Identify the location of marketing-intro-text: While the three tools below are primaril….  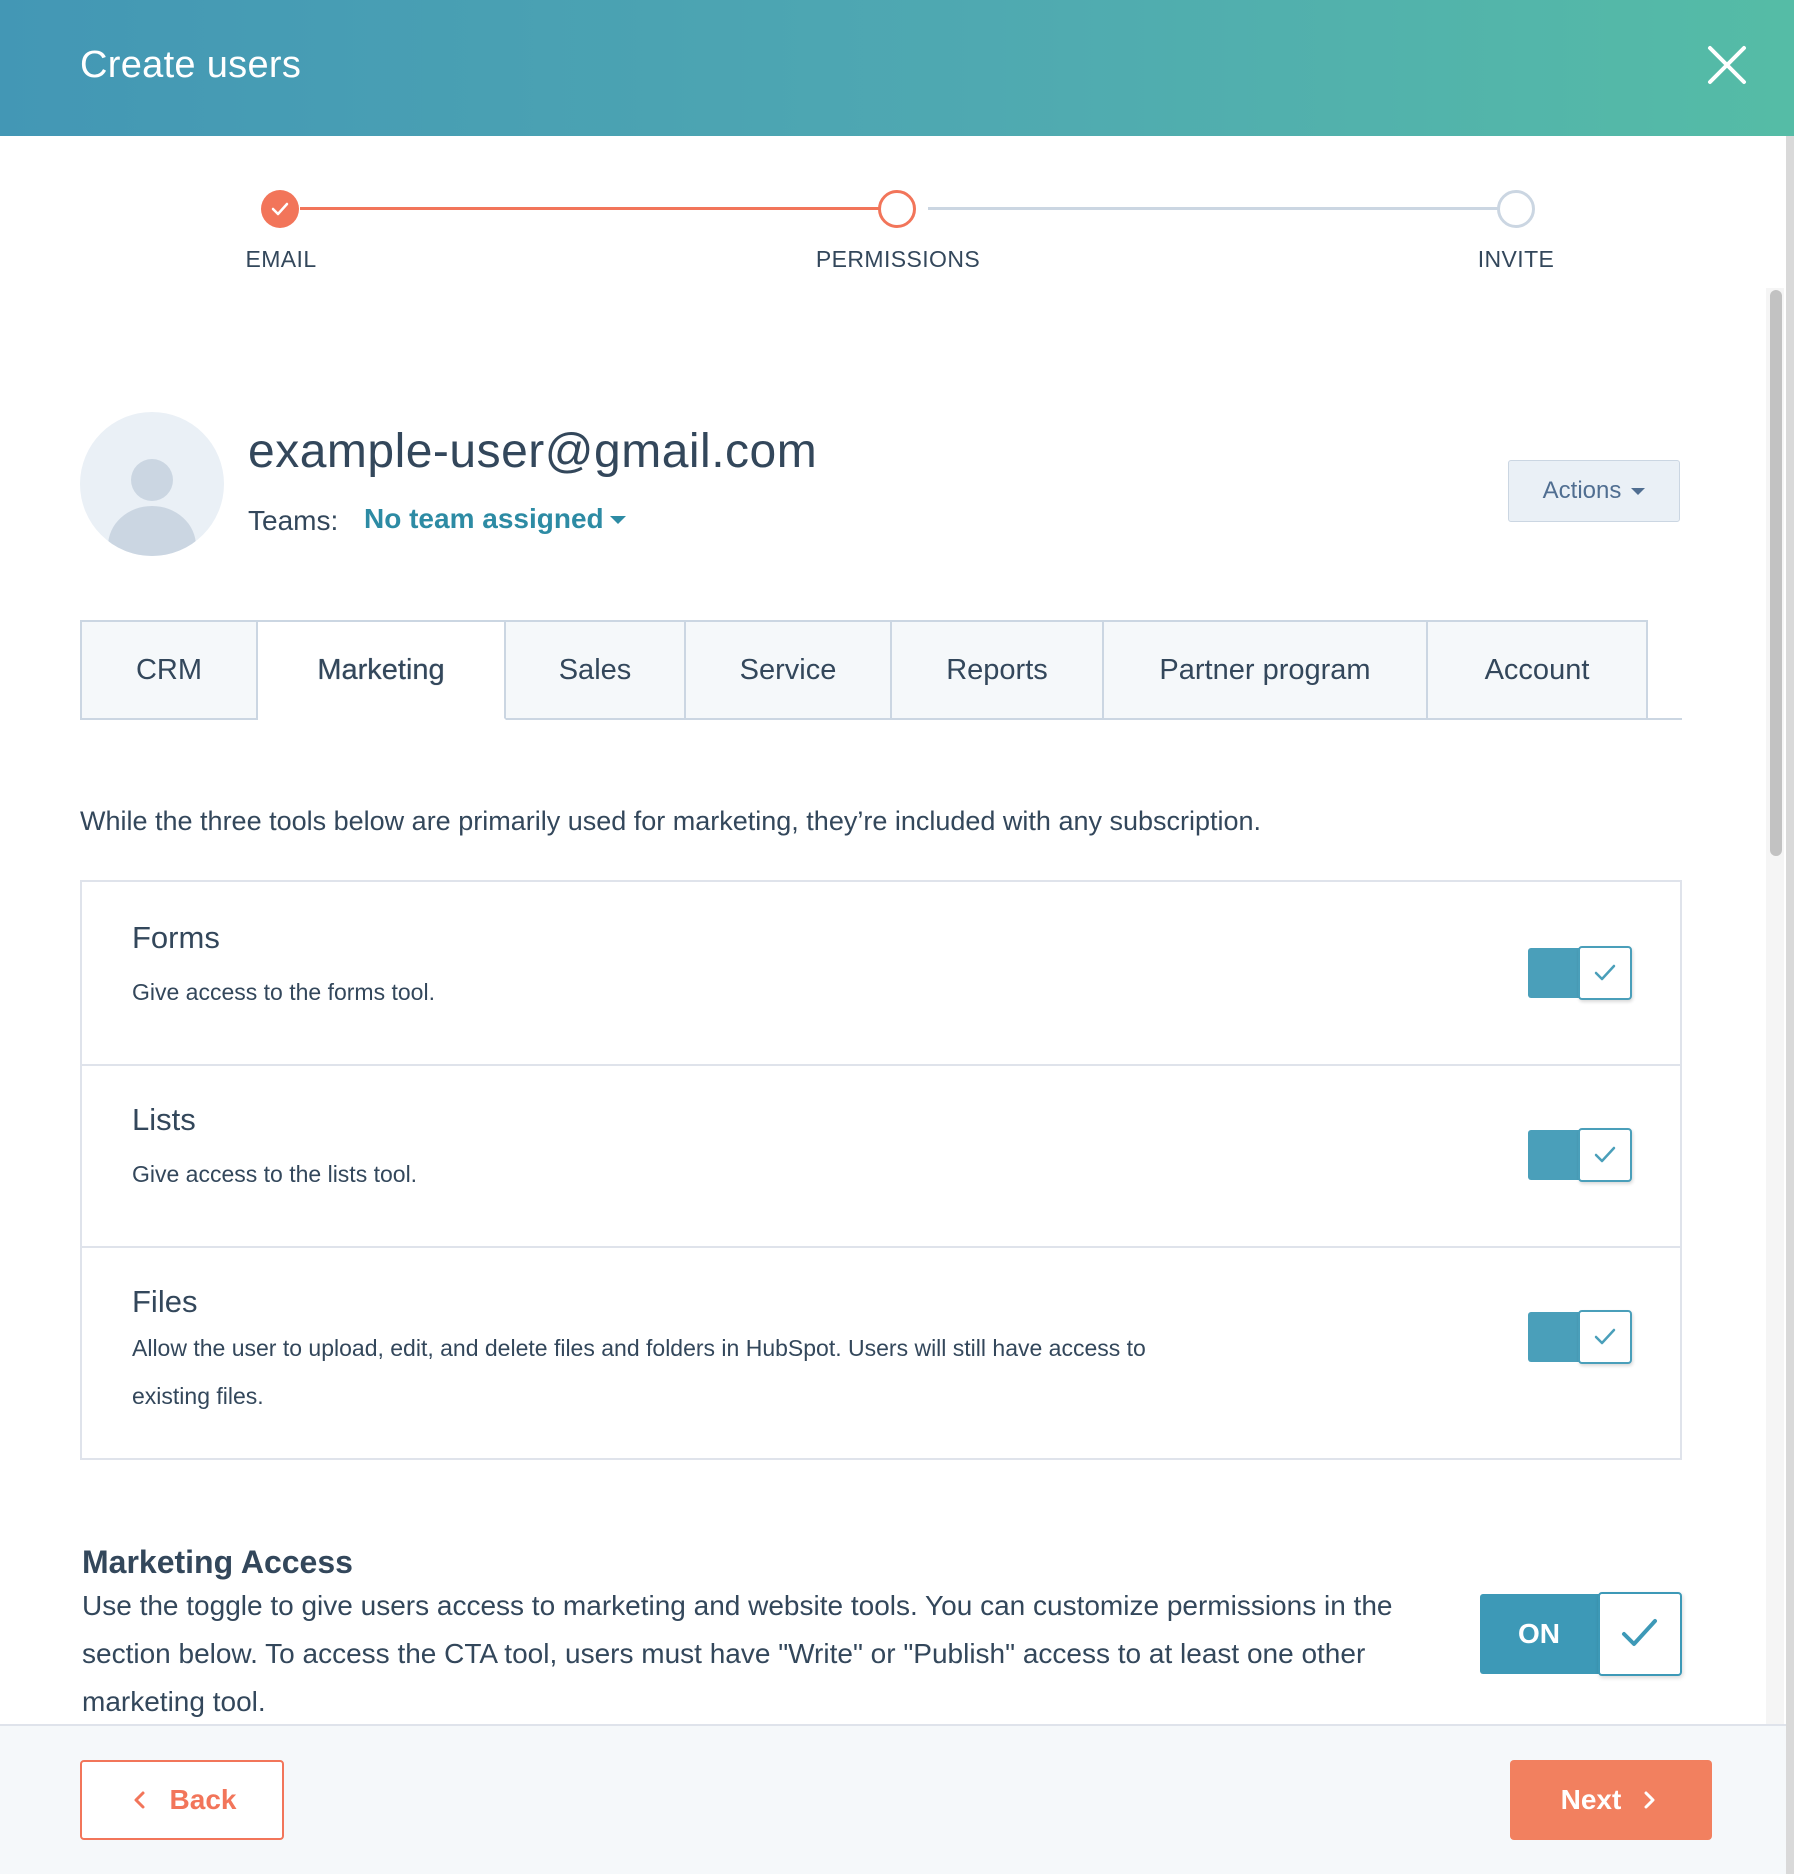
(671, 821).